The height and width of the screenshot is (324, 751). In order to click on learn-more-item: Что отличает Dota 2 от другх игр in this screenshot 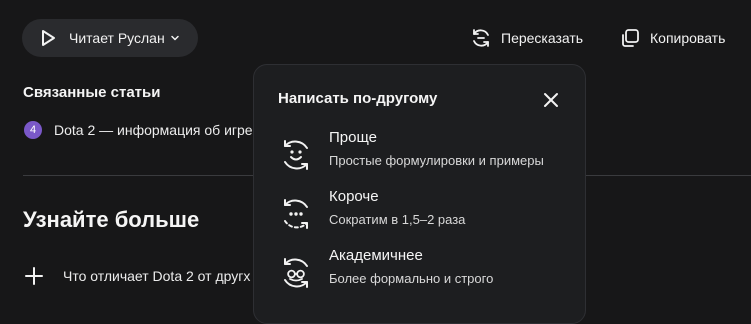, I will do `click(149, 276)`.